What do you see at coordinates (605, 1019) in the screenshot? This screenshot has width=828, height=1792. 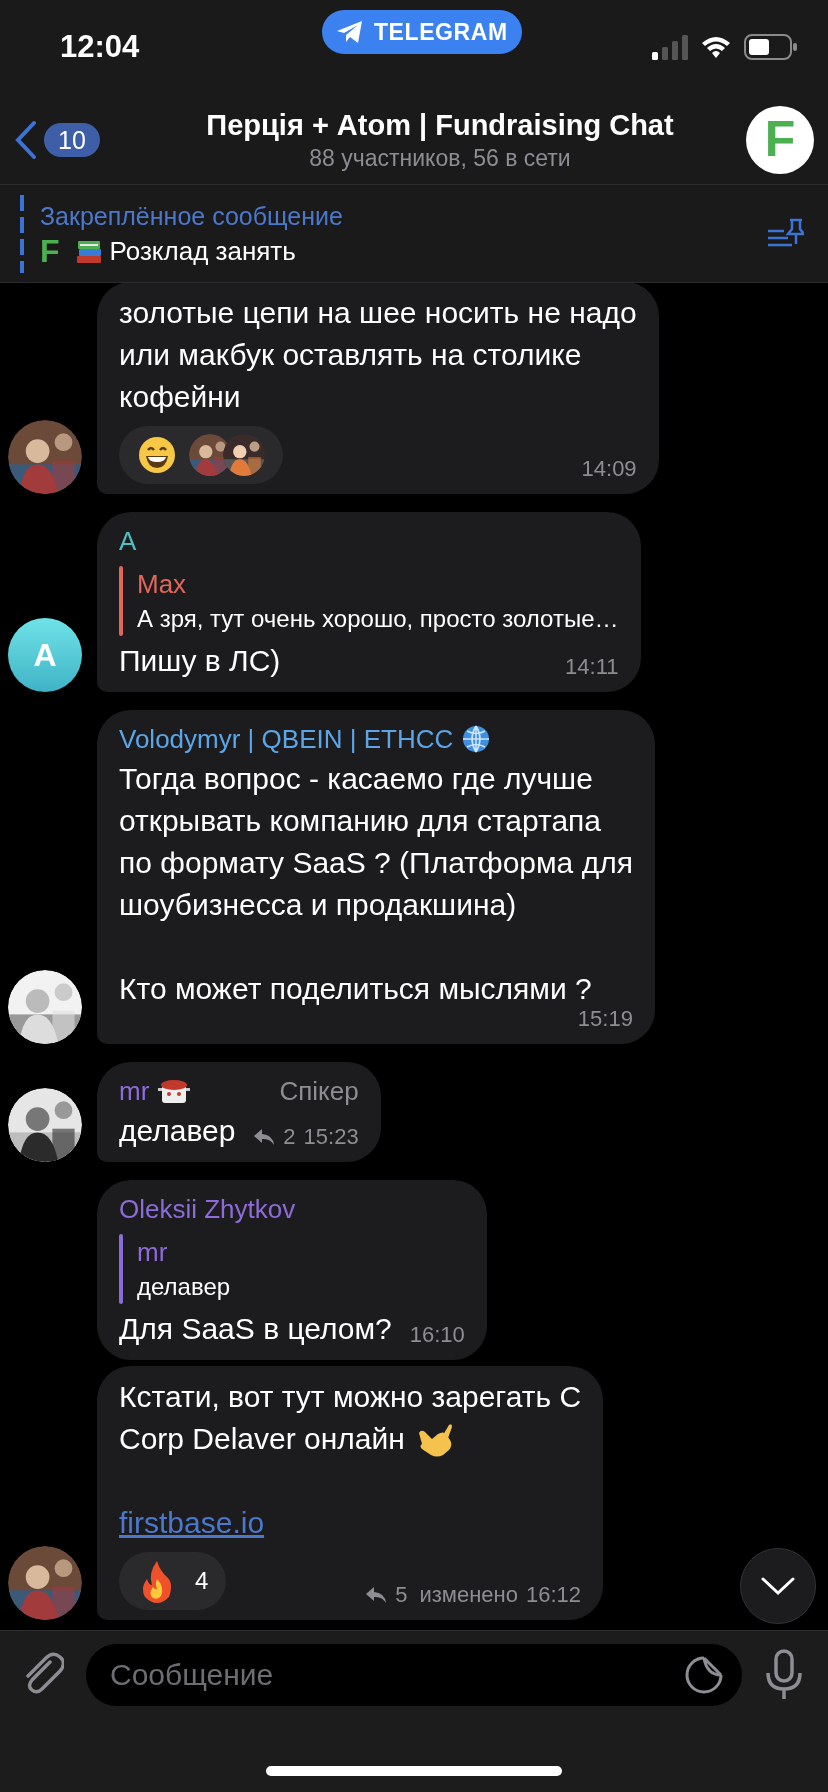 I see `message-time: 15:19` at bounding box center [605, 1019].